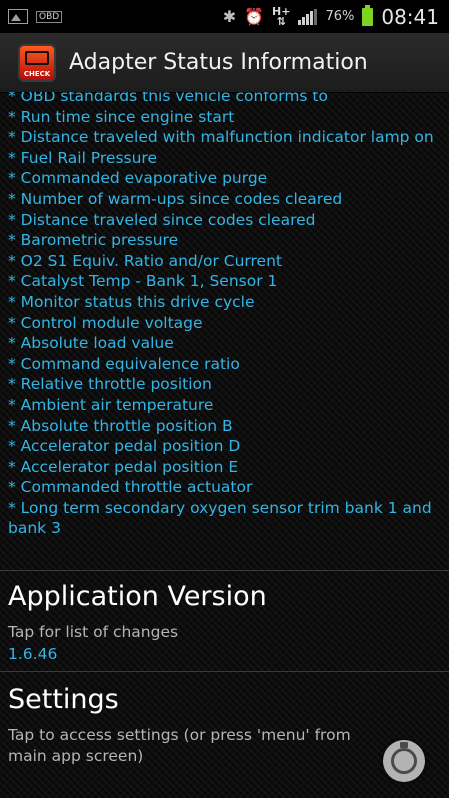 Image resolution: width=449 pixels, height=798 pixels. Describe the element at coordinates (175, 198) in the screenshot. I see `pid-list-item: * Number of warm-ups since codes cleared` at that location.